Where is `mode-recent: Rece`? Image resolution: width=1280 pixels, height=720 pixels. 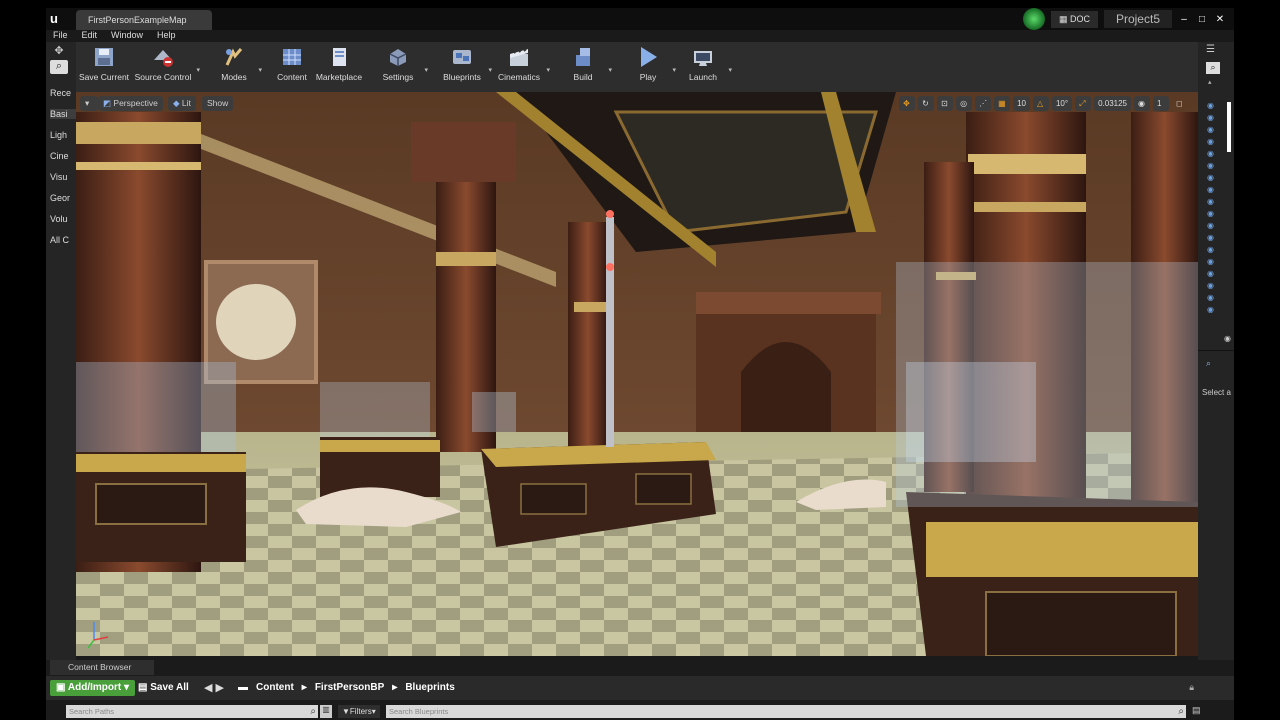
mode-recent: Rece is located at coordinates (63, 93).